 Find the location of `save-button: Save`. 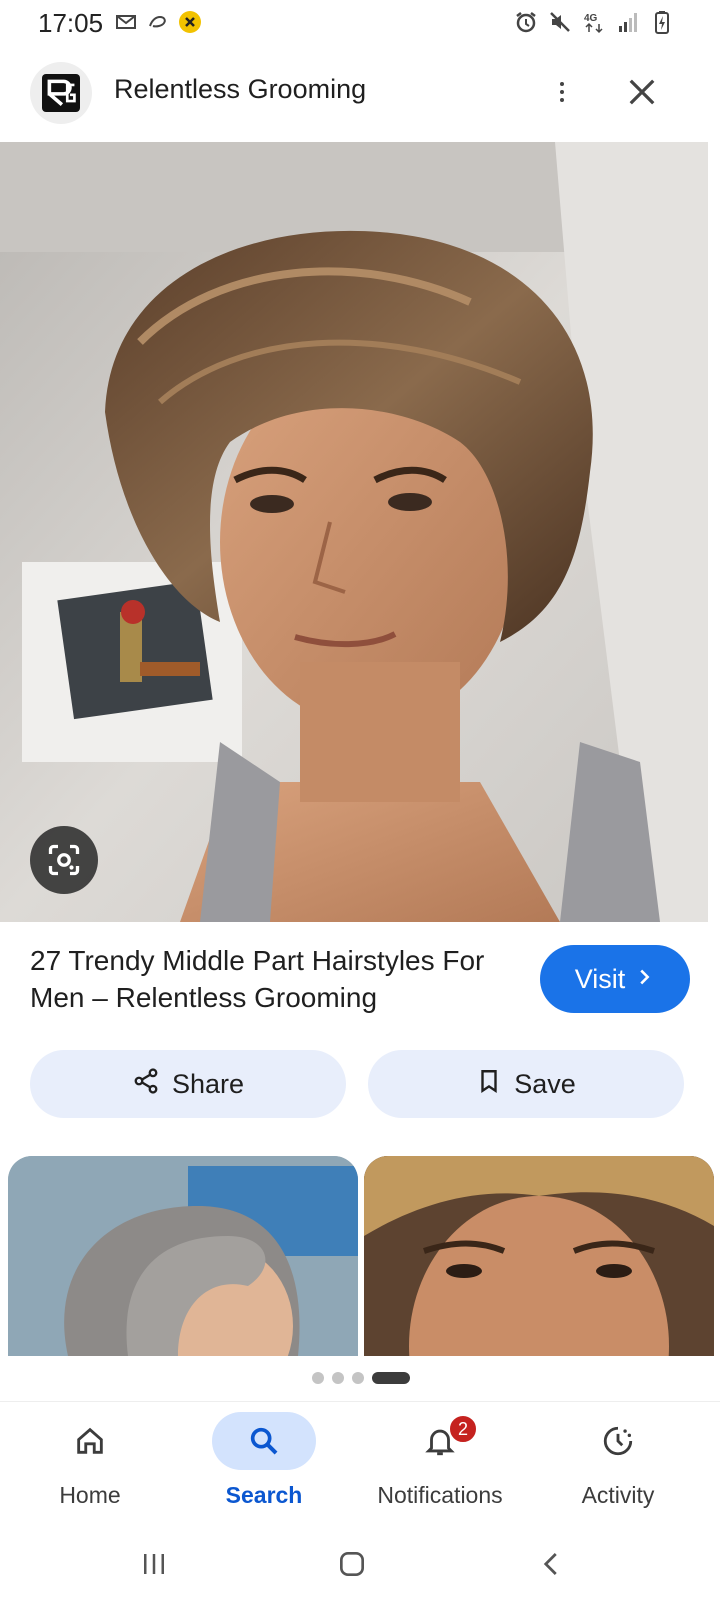

save-button: Save is located at coordinates (526, 1084).